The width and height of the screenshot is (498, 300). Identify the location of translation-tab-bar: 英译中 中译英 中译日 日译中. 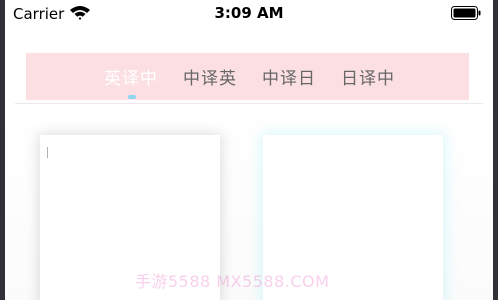
(247, 76).